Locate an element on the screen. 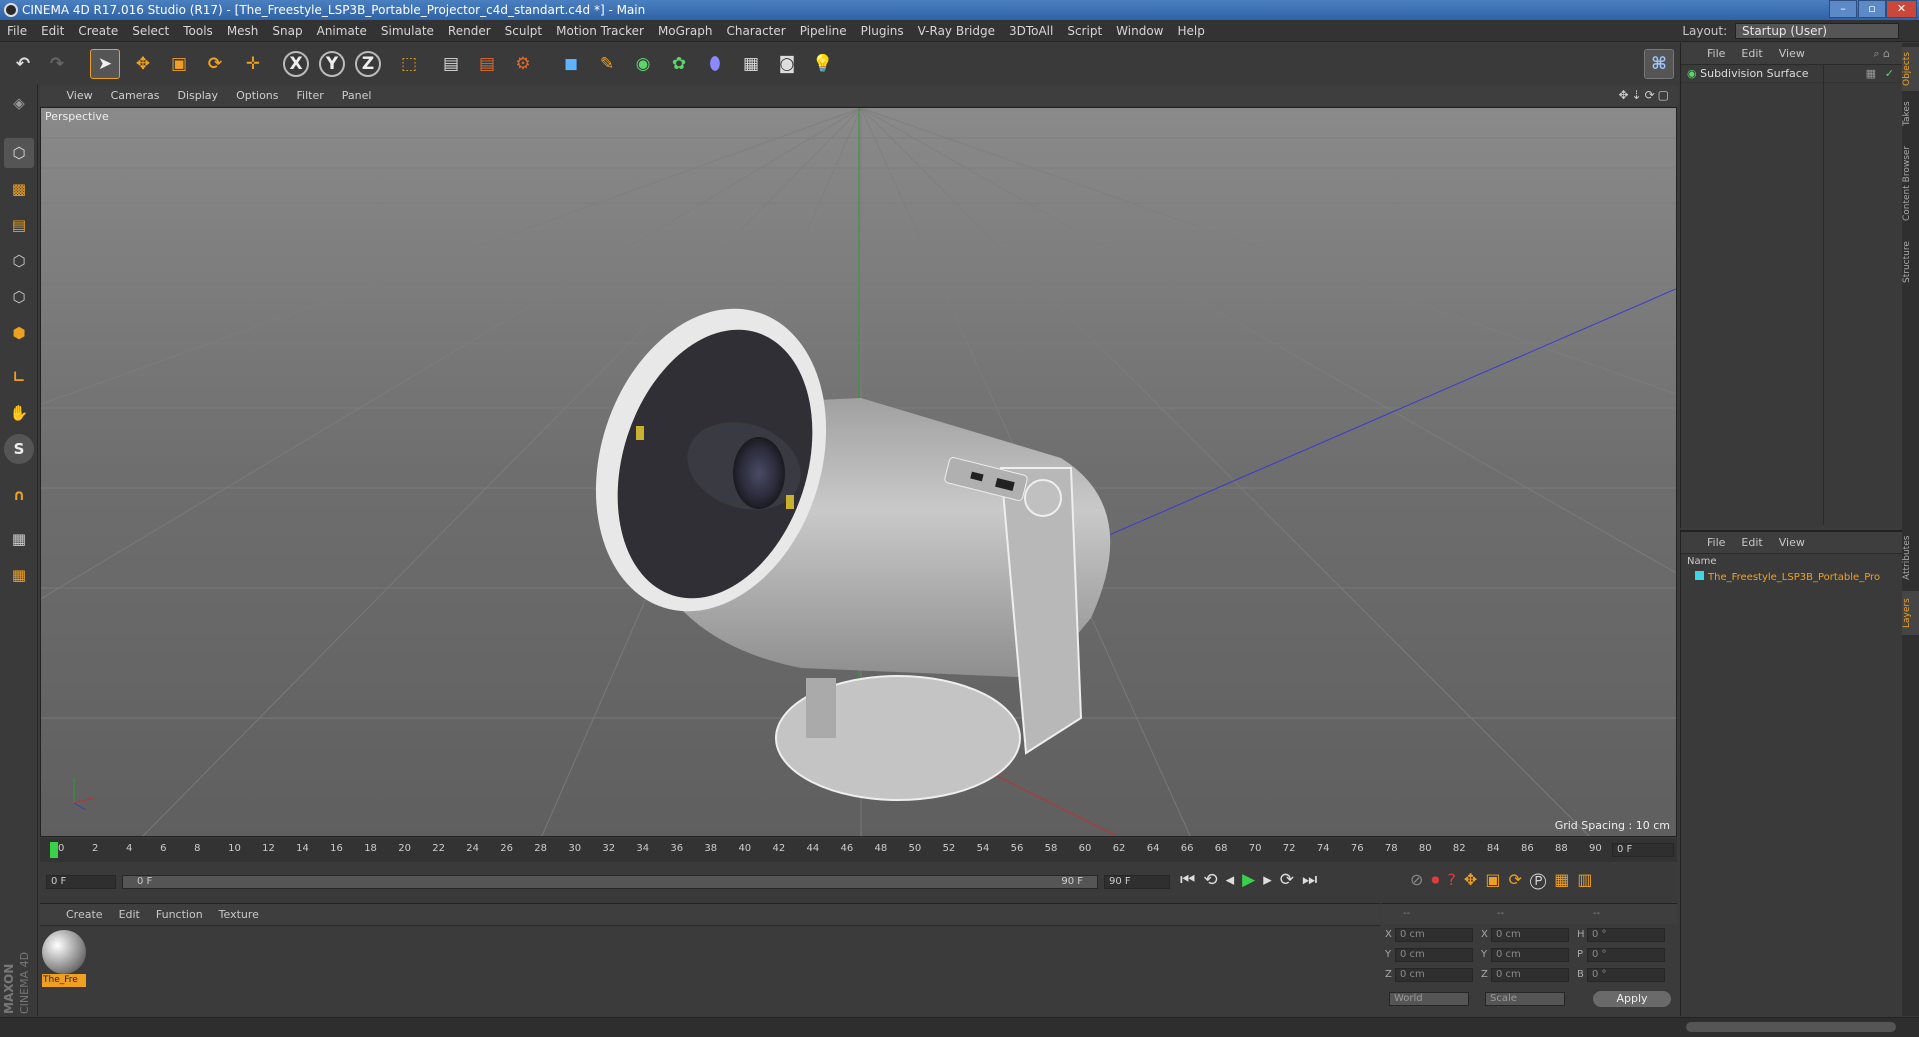 The width and height of the screenshot is (1919, 1037). play-icon: ▶ is located at coordinates (1252, 880).